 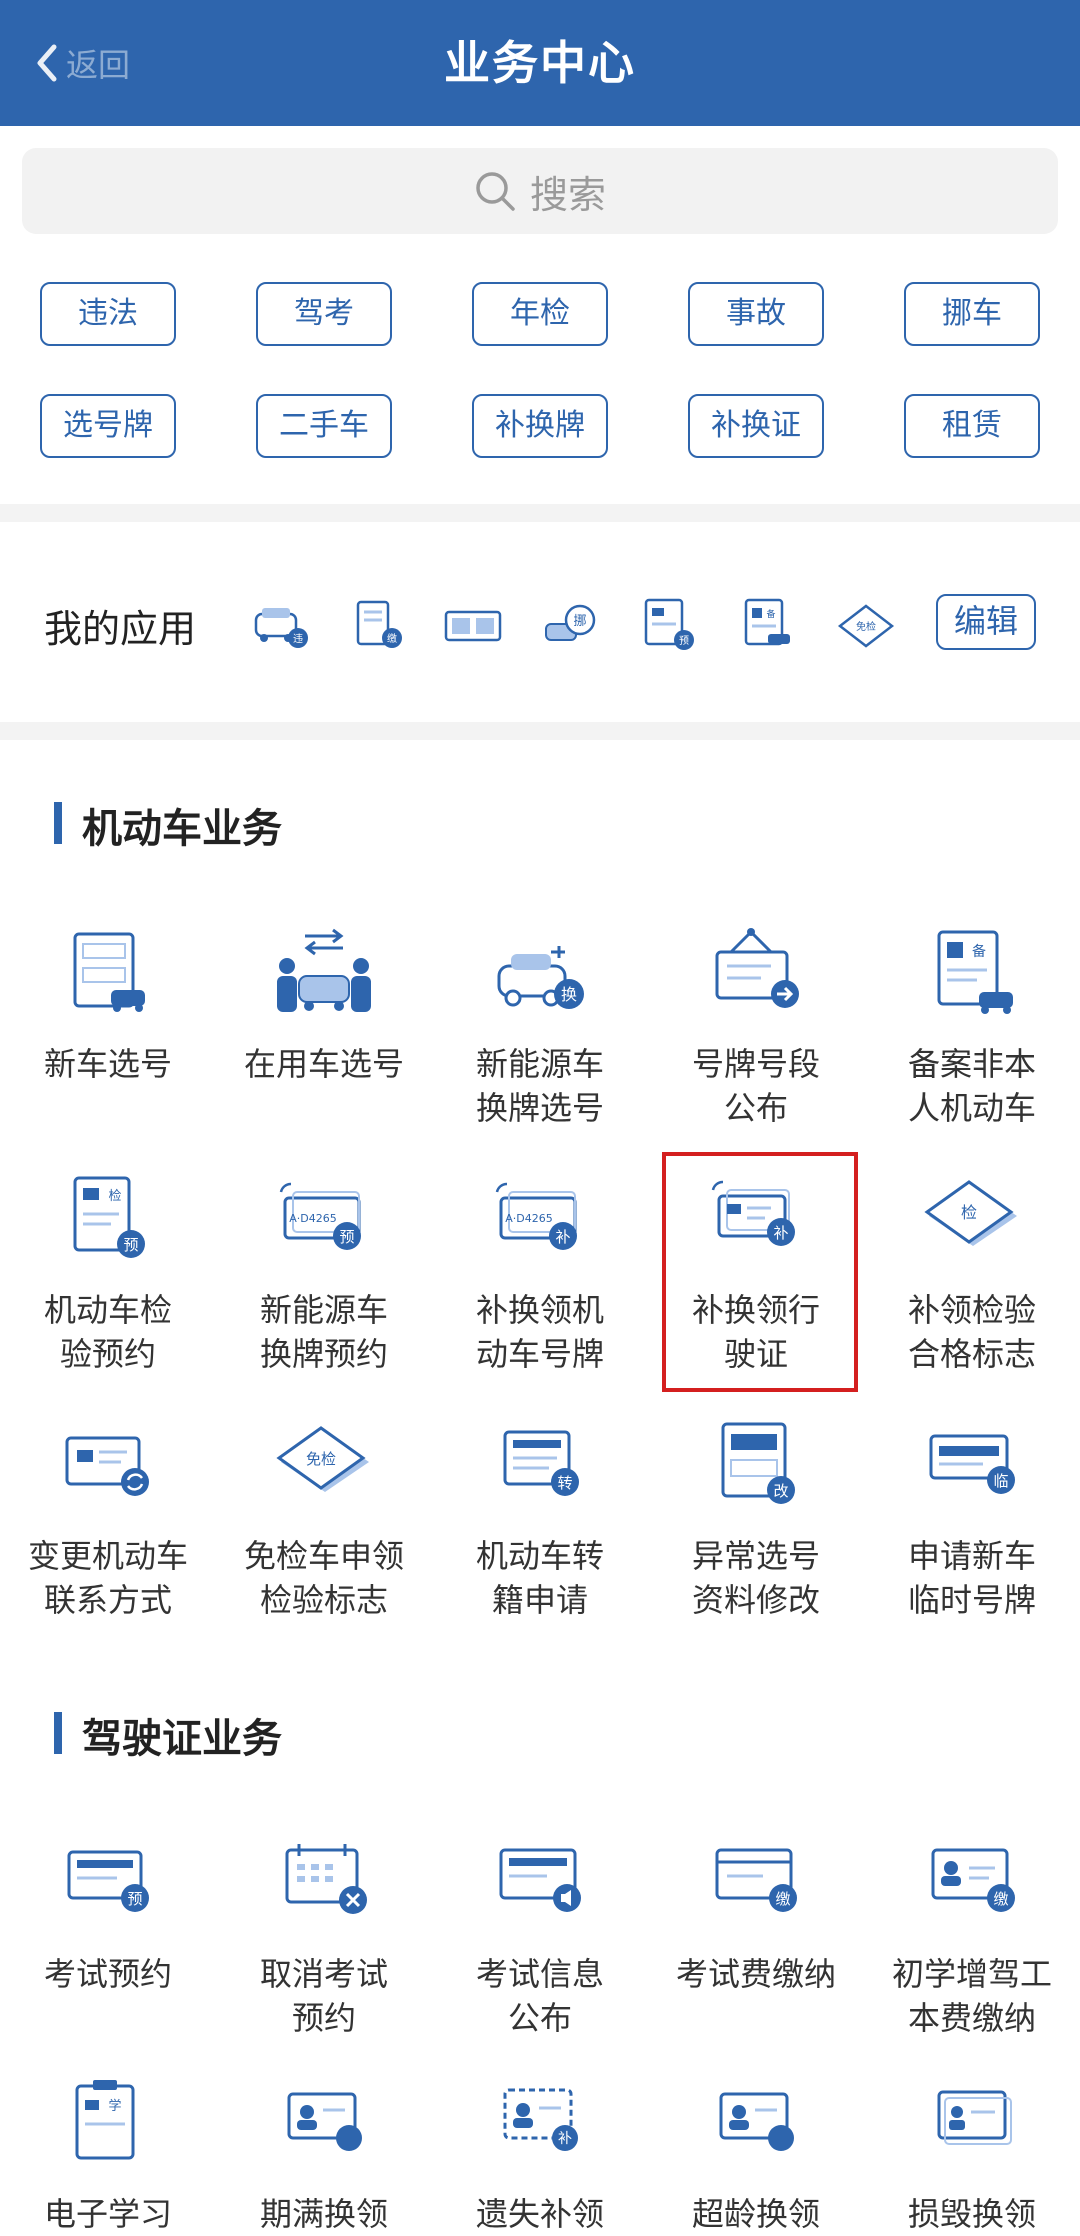 I want to click on swap-owner-icon, so click(x=324, y=970).